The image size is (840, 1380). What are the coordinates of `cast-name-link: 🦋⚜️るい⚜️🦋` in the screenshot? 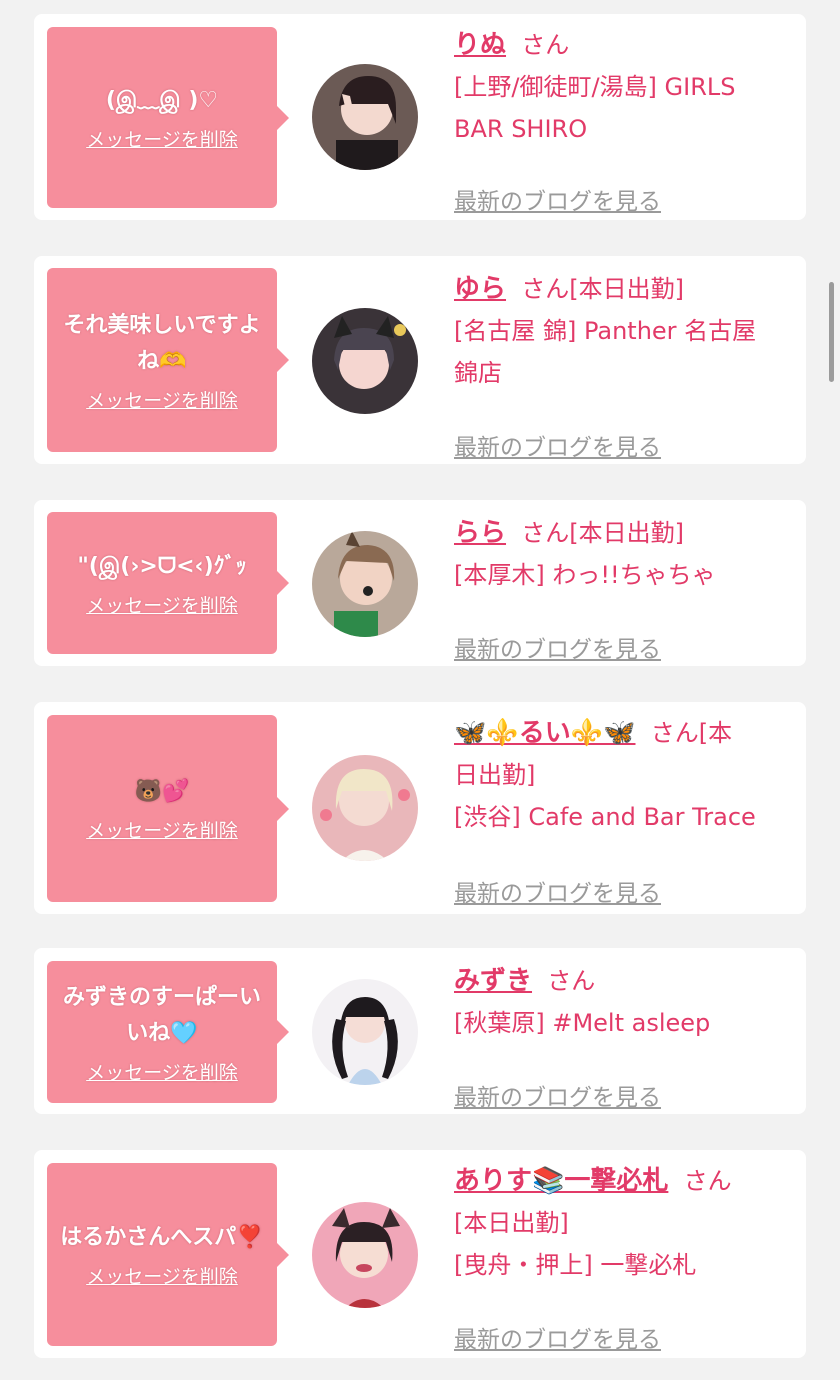 It's located at (545, 733).